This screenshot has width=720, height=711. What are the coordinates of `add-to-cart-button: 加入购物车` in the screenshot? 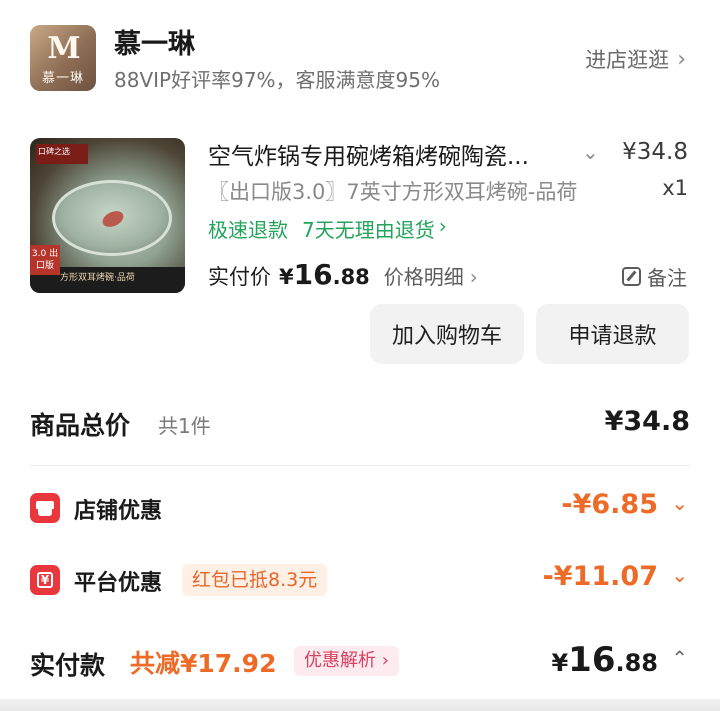 It's located at (447, 334).